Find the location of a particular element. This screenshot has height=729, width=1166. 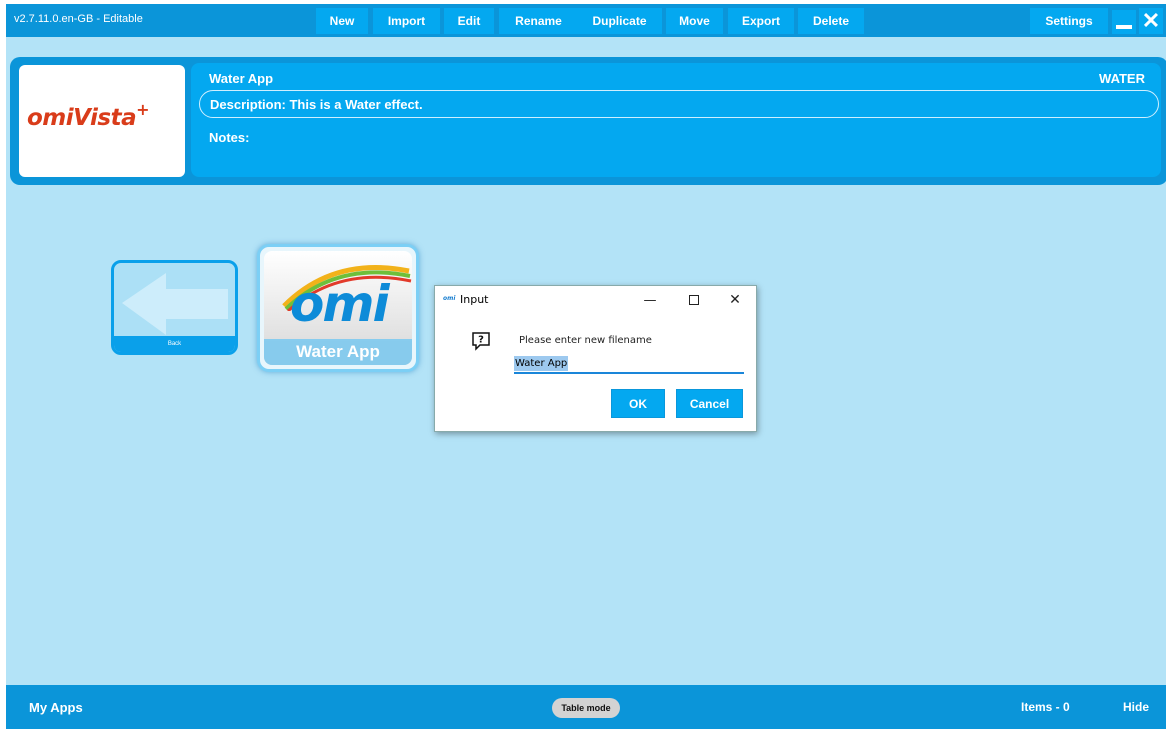

close-button: ✕ is located at coordinates (1151, 21).